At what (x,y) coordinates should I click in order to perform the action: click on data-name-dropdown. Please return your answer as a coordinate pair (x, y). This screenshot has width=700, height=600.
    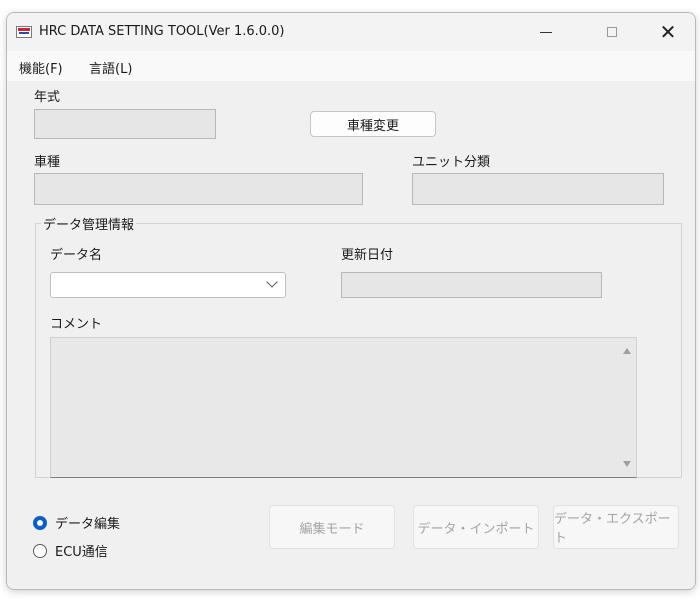
    Looking at the image, I should click on (168, 285).